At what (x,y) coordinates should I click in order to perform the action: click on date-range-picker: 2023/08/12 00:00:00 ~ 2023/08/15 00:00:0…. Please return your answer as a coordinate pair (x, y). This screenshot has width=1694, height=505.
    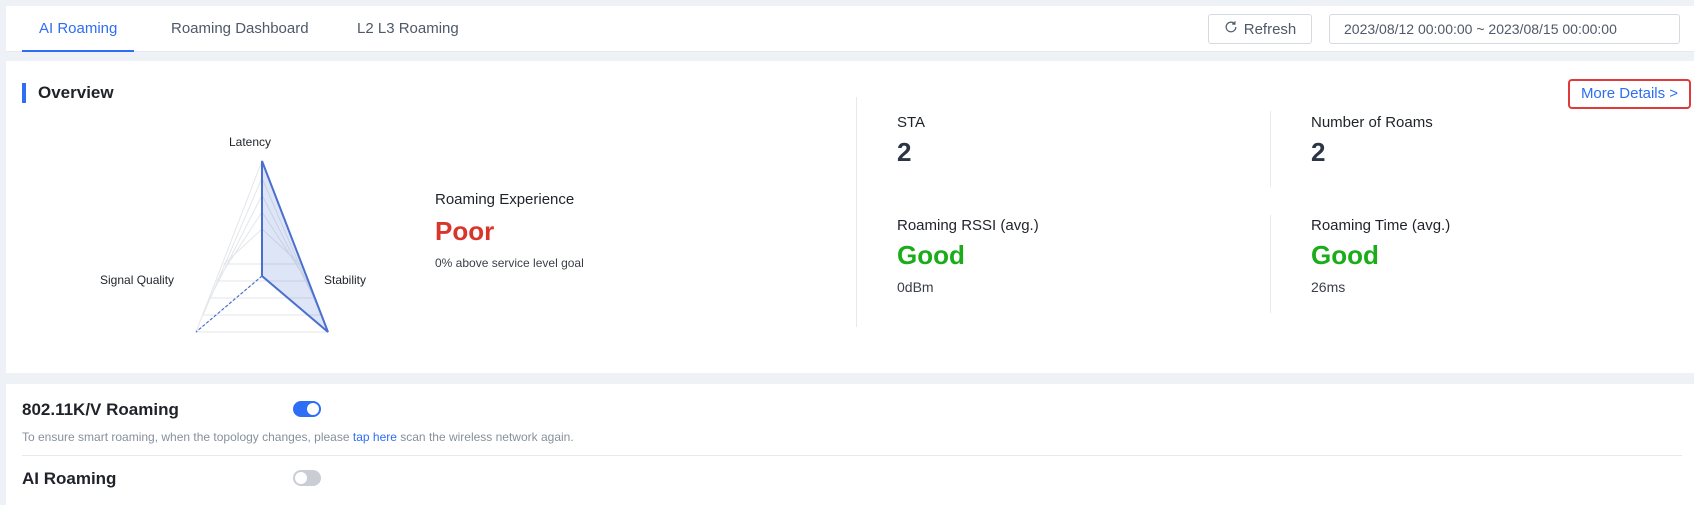
    Looking at the image, I should click on (1504, 29).